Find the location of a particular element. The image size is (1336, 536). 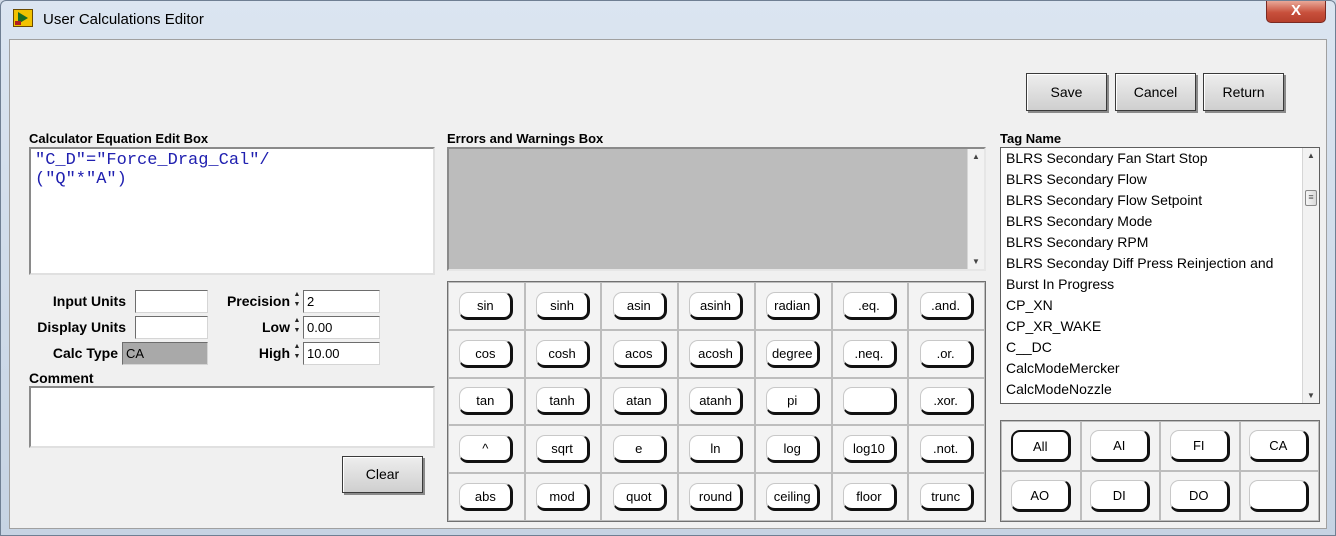

function-button-acosh: acosh is located at coordinates (716, 353).